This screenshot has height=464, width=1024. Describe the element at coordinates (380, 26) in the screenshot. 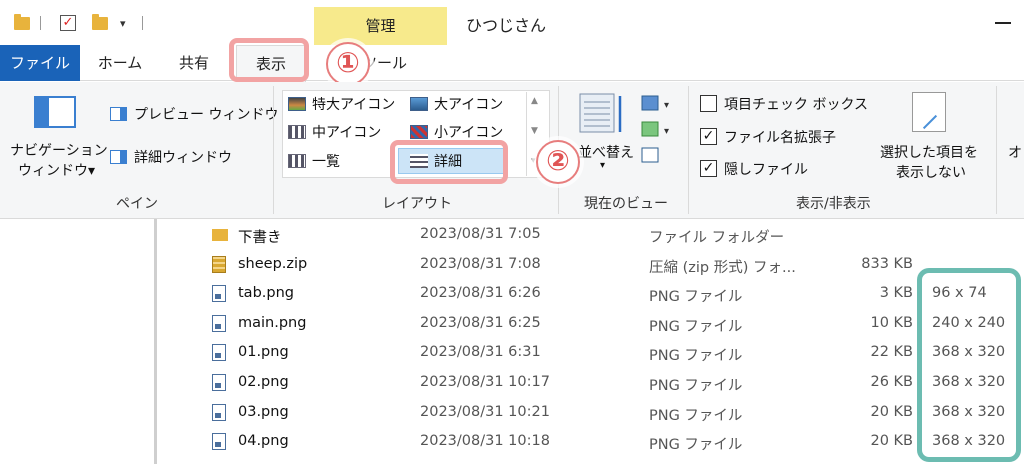

I see `context-tab-manage: 管理` at that location.